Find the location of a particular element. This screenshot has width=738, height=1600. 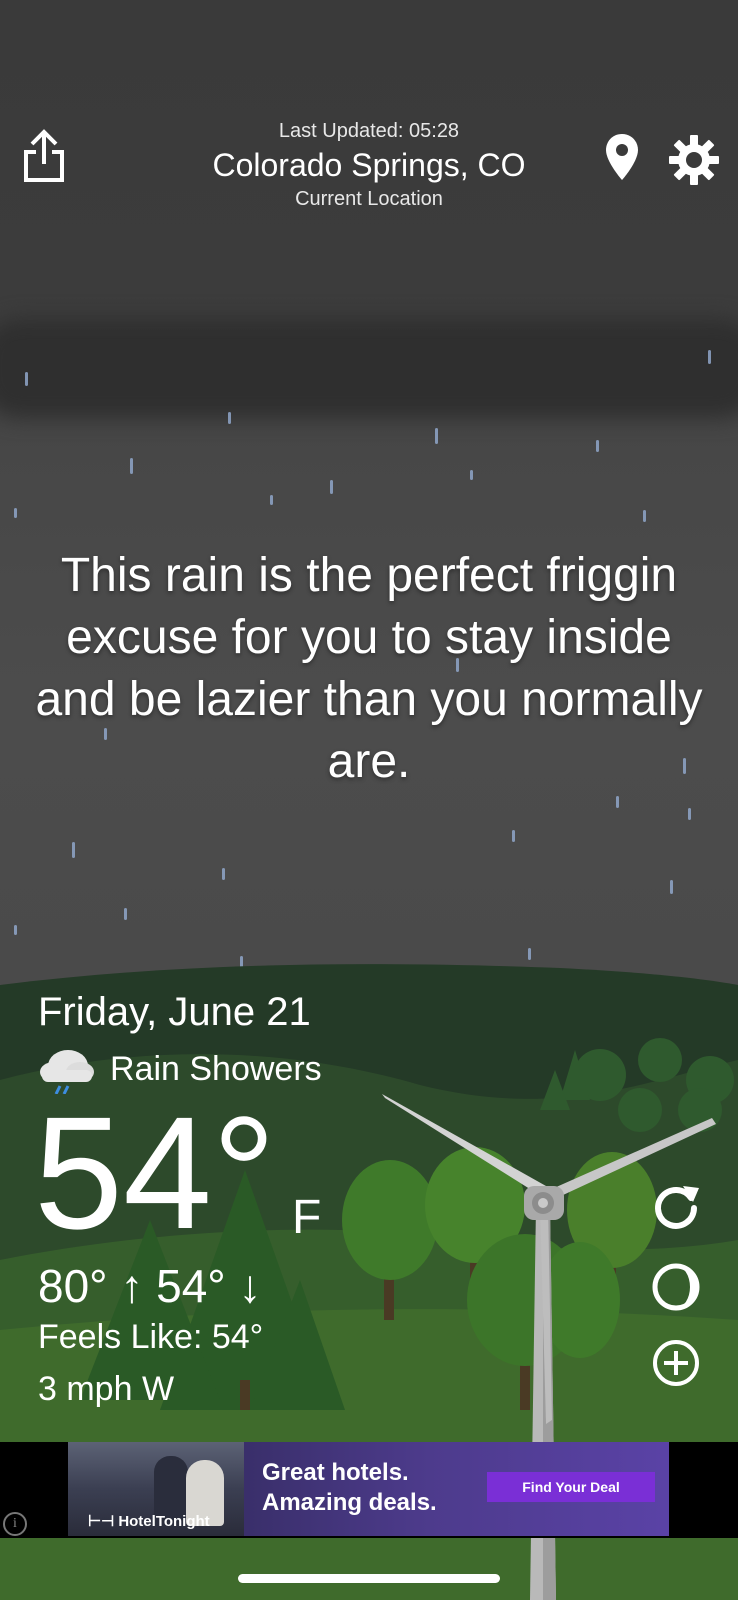

moon-button is located at coordinates (676, 1287).